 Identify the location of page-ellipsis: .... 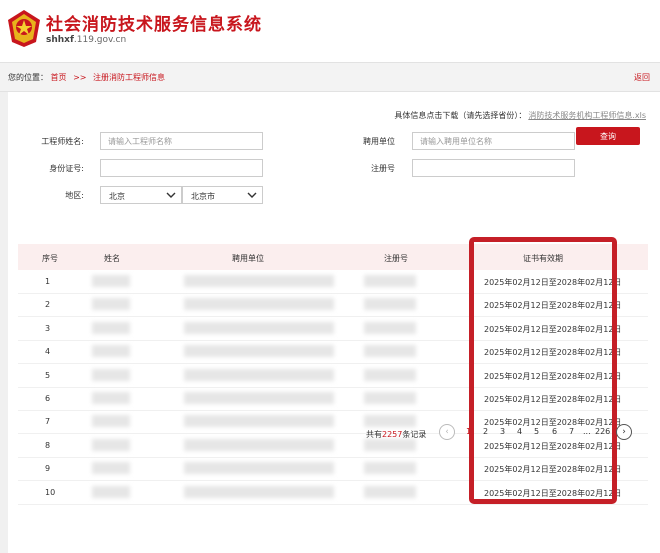
(587, 431).